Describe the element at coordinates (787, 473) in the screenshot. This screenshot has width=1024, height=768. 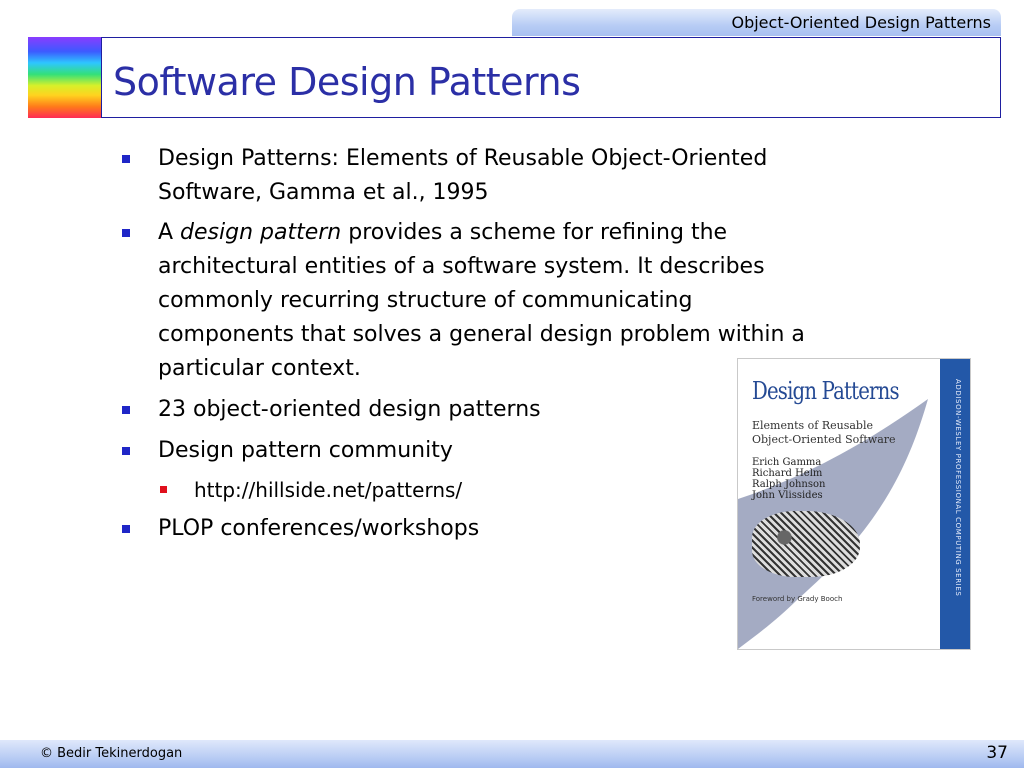
I see `book-author: Richard Helm` at that location.